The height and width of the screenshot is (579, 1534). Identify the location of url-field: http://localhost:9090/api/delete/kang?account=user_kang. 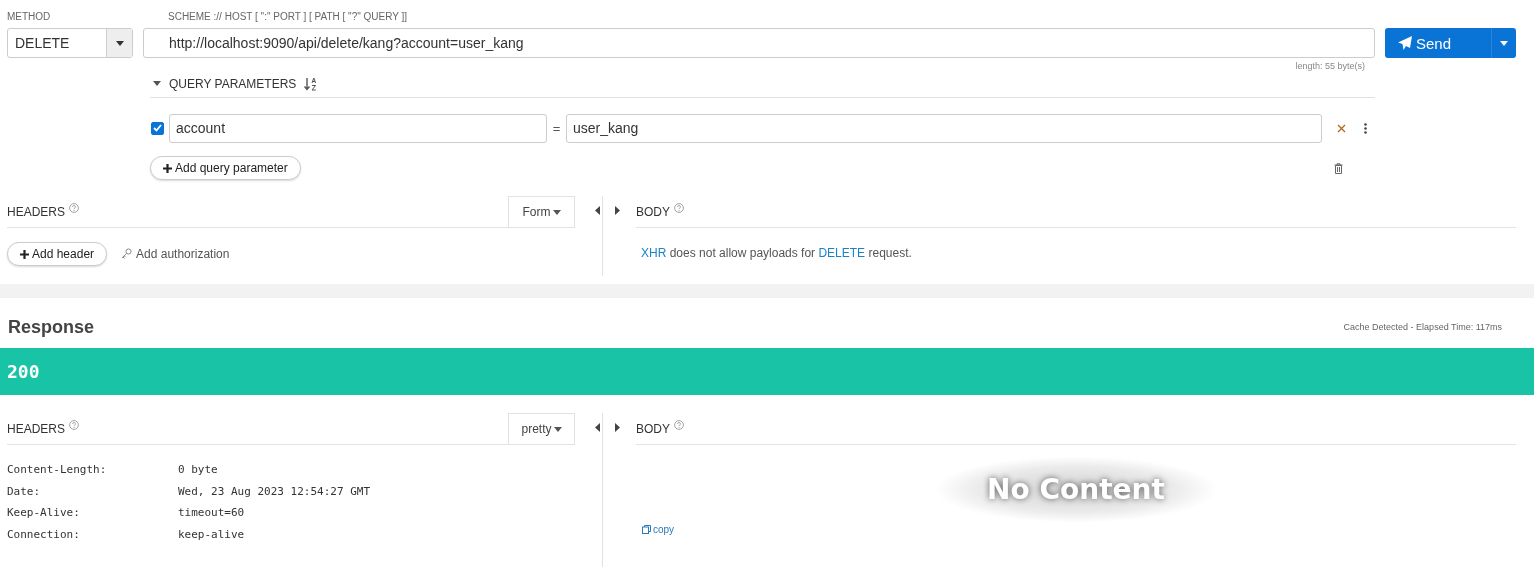
(759, 43).